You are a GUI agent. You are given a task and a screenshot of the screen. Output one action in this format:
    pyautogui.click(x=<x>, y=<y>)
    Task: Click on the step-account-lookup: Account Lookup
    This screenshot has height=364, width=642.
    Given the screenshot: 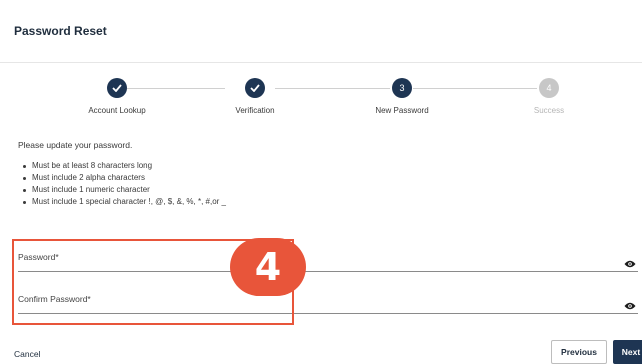 What is the action you would take?
    pyautogui.click(x=117, y=96)
    